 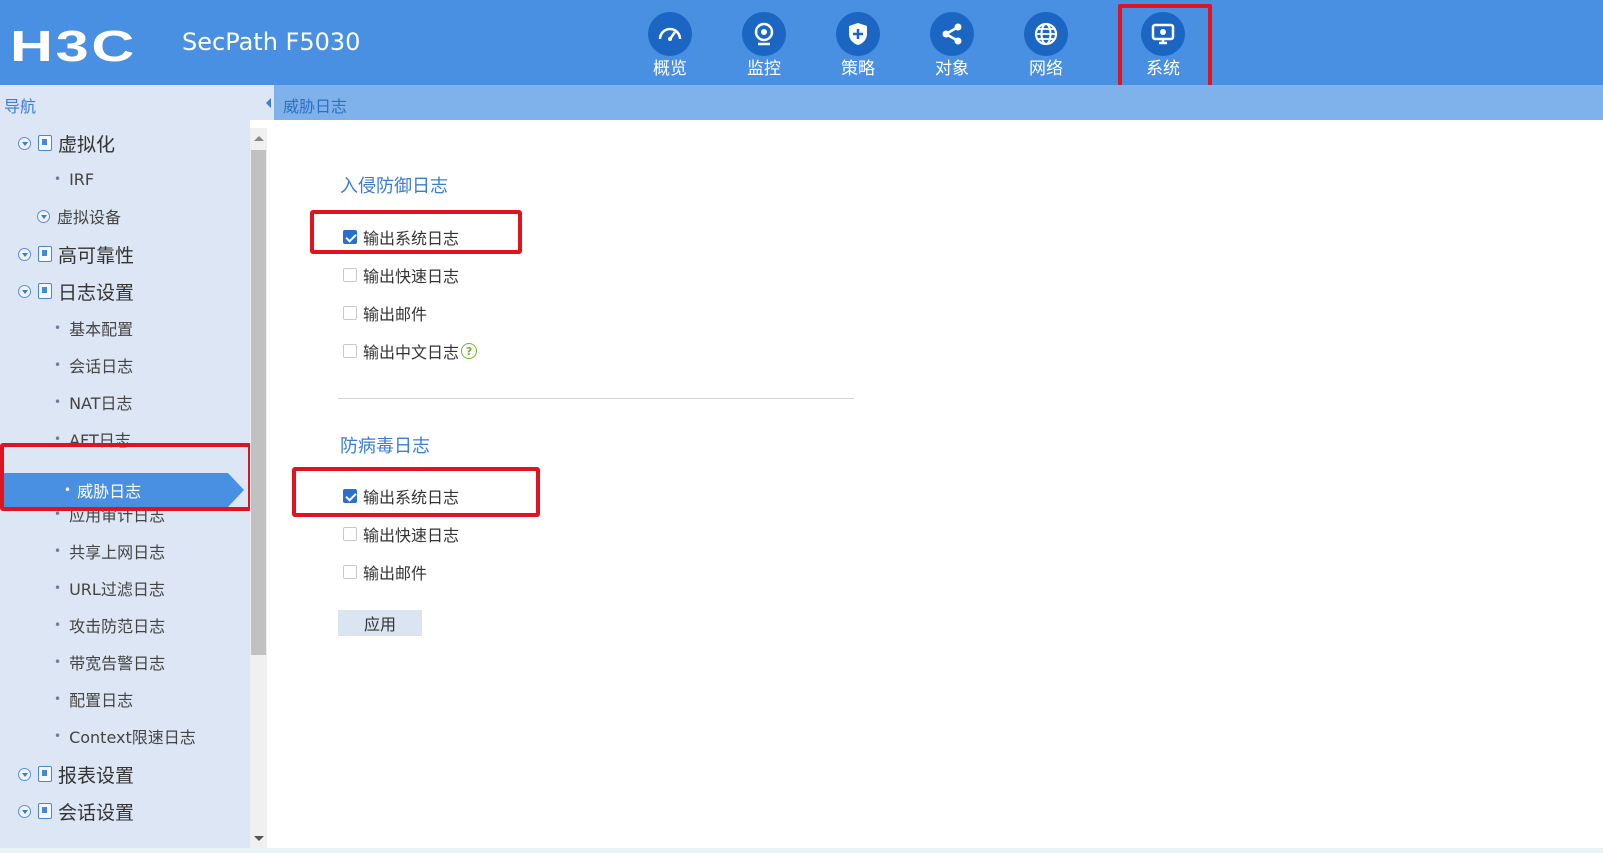 I want to click on collapse-sidebar-button, so click(x=268, y=102).